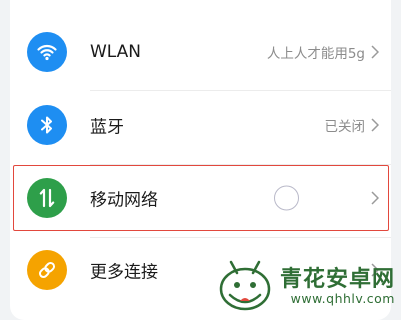 The width and height of the screenshot is (401, 320). What do you see at coordinates (342, 298) in the screenshot?
I see `watermark-url: www.qhhlv.com` at bounding box center [342, 298].